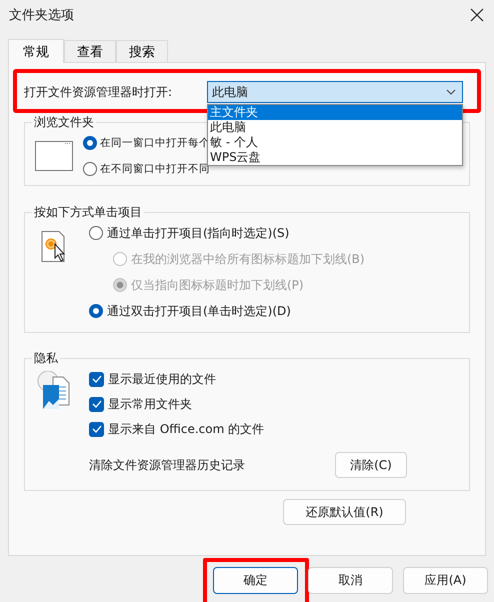 The image size is (494, 602). What do you see at coordinates (248, 259) in the screenshot?
I see `option-label: 在我的浏览器中给所有图标标题加下划线(B)` at bounding box center [248, 259].